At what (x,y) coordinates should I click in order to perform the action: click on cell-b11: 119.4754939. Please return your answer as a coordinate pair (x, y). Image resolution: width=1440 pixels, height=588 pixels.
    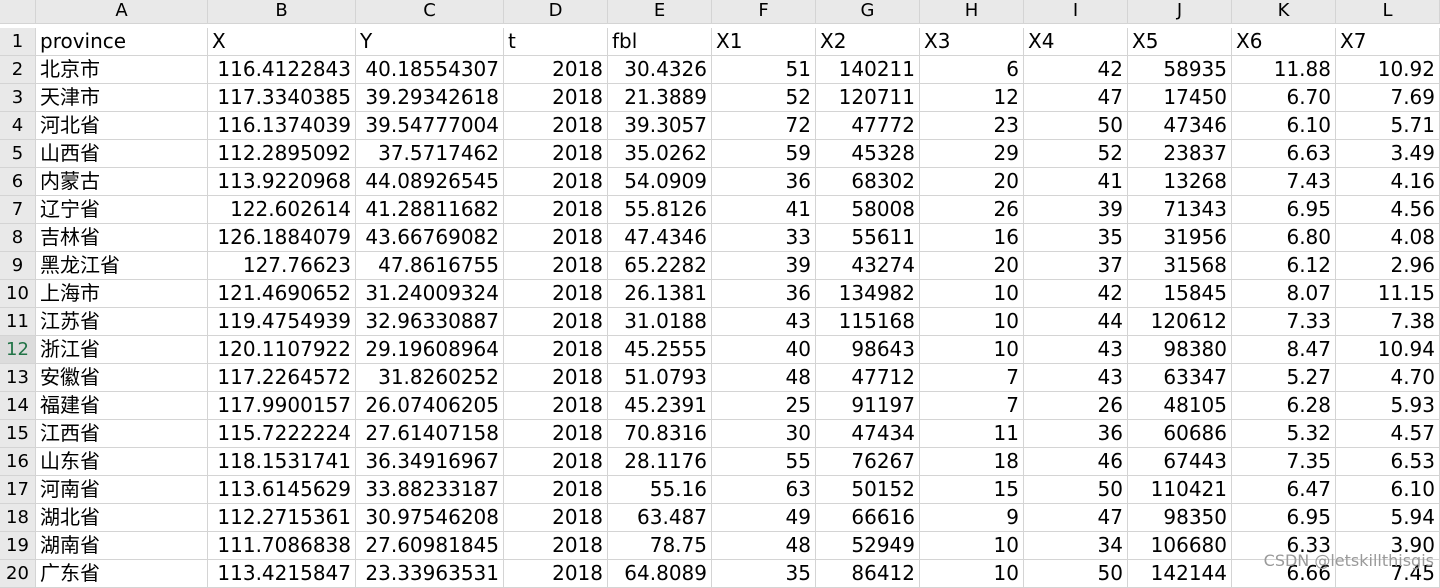
    Looking at the image, I should click on (282, 322).